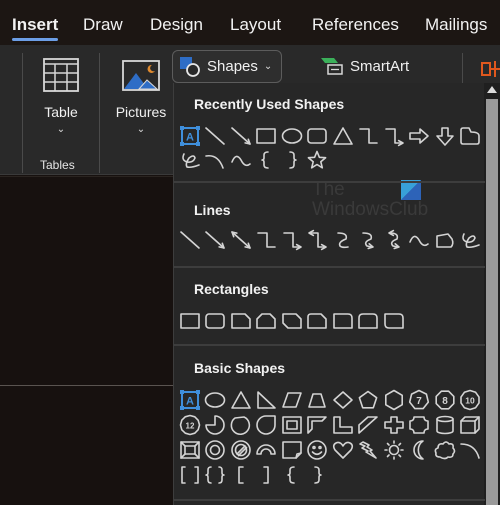  What do you see at coordinates (343, 321) in the screenshot?
I see `shape-round-single-corner` at bounding box center [343, 321].